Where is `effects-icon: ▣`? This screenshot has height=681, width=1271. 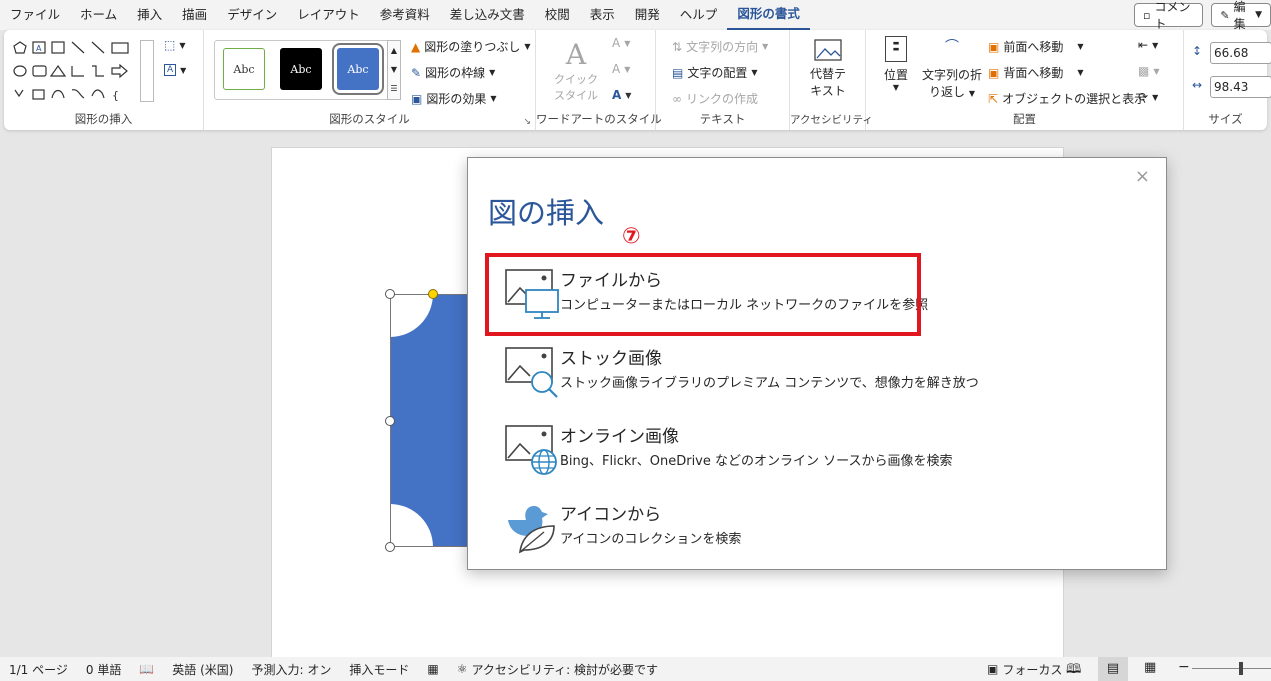 effects-icon: ▣ is located at coordinates (417, 98).